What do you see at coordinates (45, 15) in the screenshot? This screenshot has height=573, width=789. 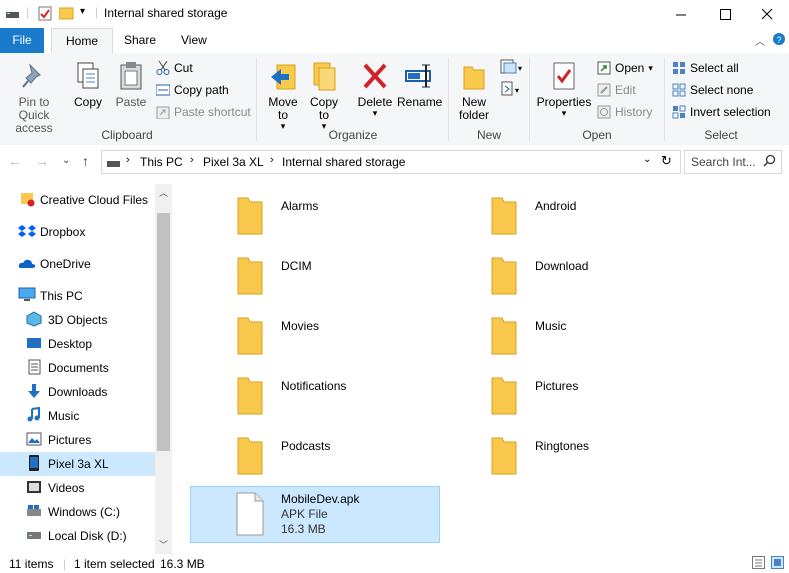 I see `properties-icon` at bounding box center [45, 15].